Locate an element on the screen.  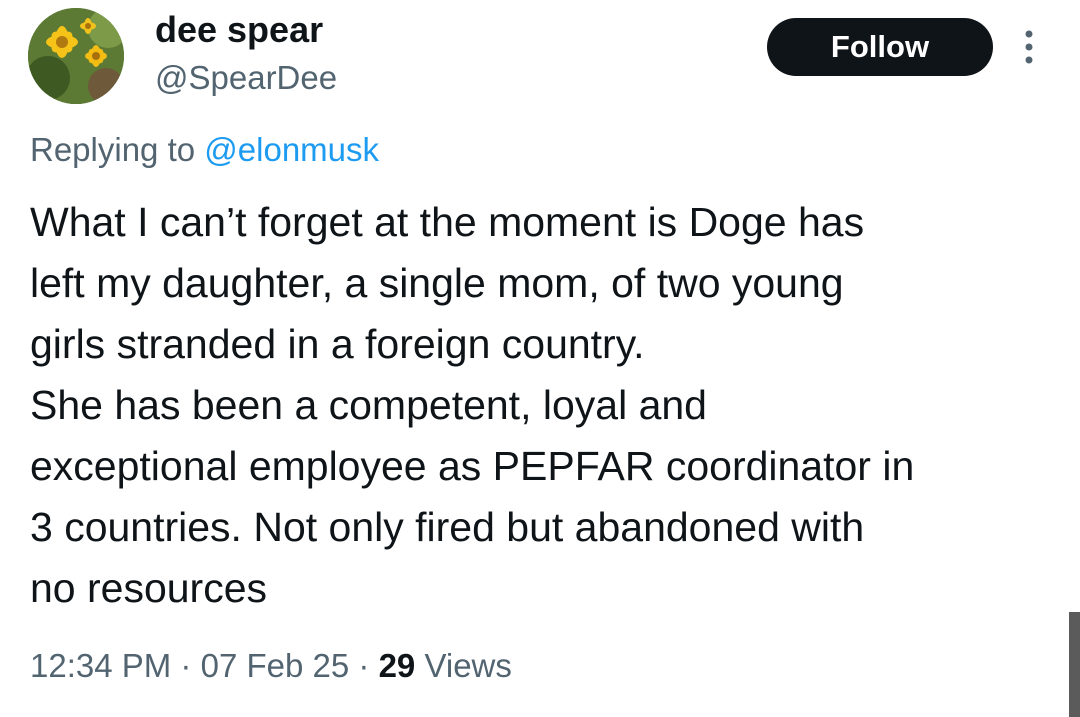
flower-avatar-icon is located at coordinates (76, 56).